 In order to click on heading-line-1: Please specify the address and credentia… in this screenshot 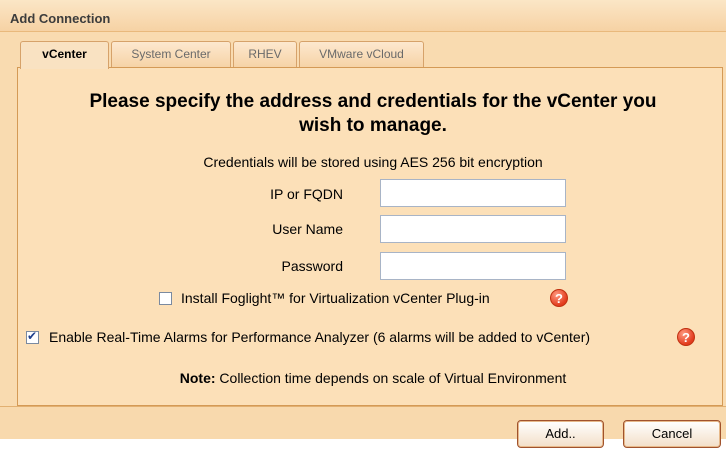, I will do `click(373, 101)`.